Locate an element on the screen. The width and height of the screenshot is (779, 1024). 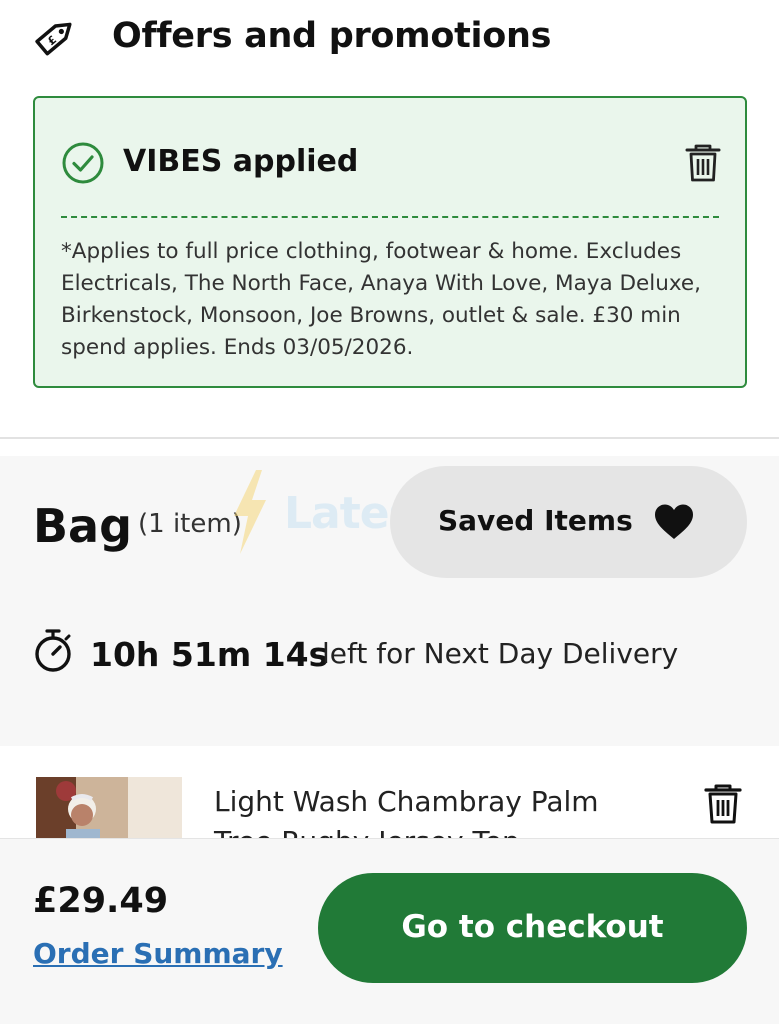
saved-items-label: Saved Items is located at coordinates (535, 520).